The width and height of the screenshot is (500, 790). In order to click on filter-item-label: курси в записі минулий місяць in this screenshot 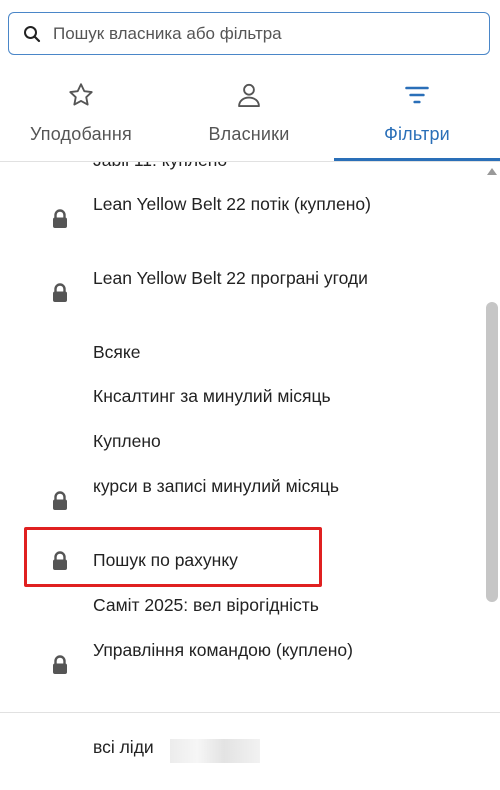, I will do `click(216, 486)`.